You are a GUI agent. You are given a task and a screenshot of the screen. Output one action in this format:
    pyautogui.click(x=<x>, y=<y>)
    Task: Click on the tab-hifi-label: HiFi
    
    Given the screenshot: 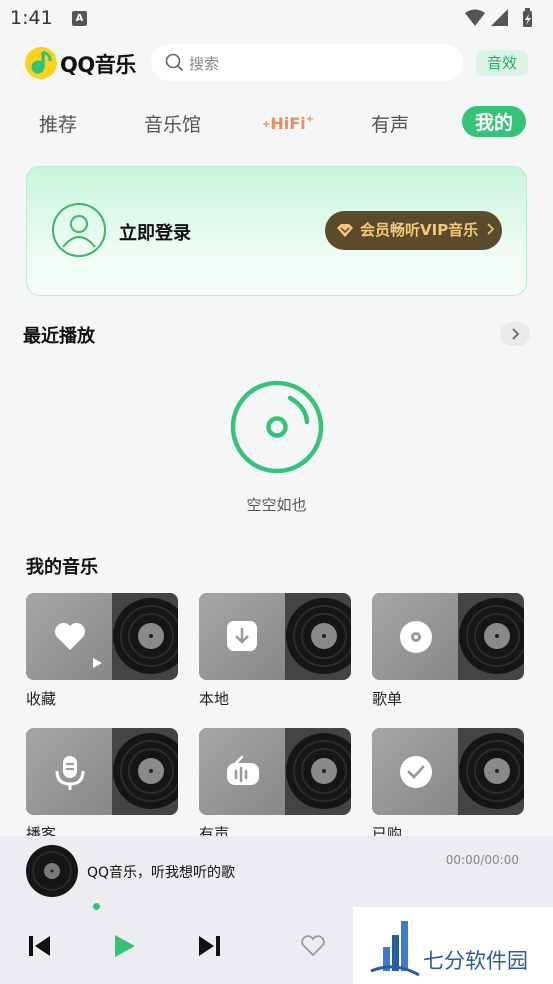 What is the action you would take?
    pyautogui.click(x=288, y=123)
    